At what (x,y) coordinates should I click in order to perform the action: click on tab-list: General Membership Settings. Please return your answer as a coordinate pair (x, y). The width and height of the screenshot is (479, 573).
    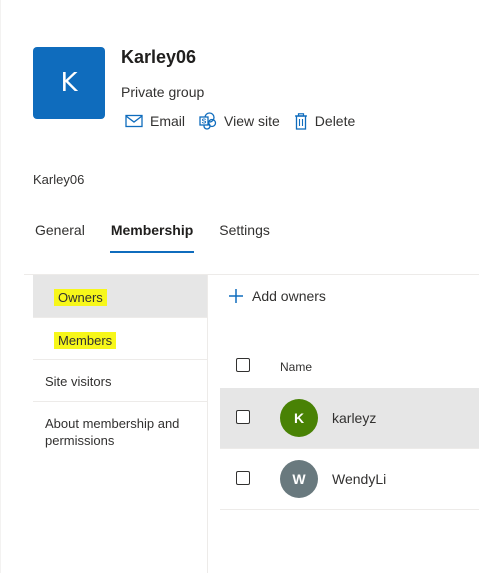
    Looking at the image, I should click on (165, 238).